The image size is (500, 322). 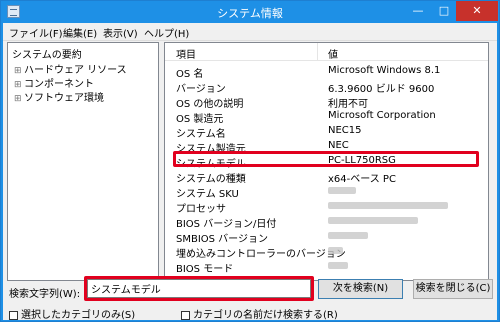 I want to click on table-row: プロセッサ, so click(x=326, y=206).